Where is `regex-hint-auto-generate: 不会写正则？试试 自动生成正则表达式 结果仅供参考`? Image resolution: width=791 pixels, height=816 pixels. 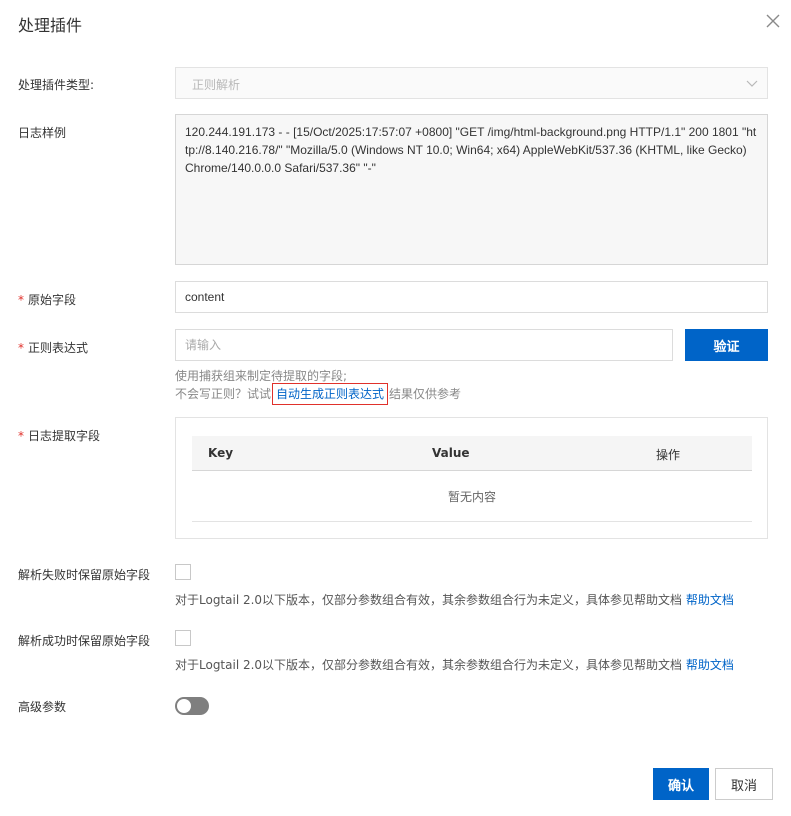 regex-hint-auto-generate: 不会写正则？试试 自动生成正则表达式 结果仅供参考 is located at coordinates (318, 394).